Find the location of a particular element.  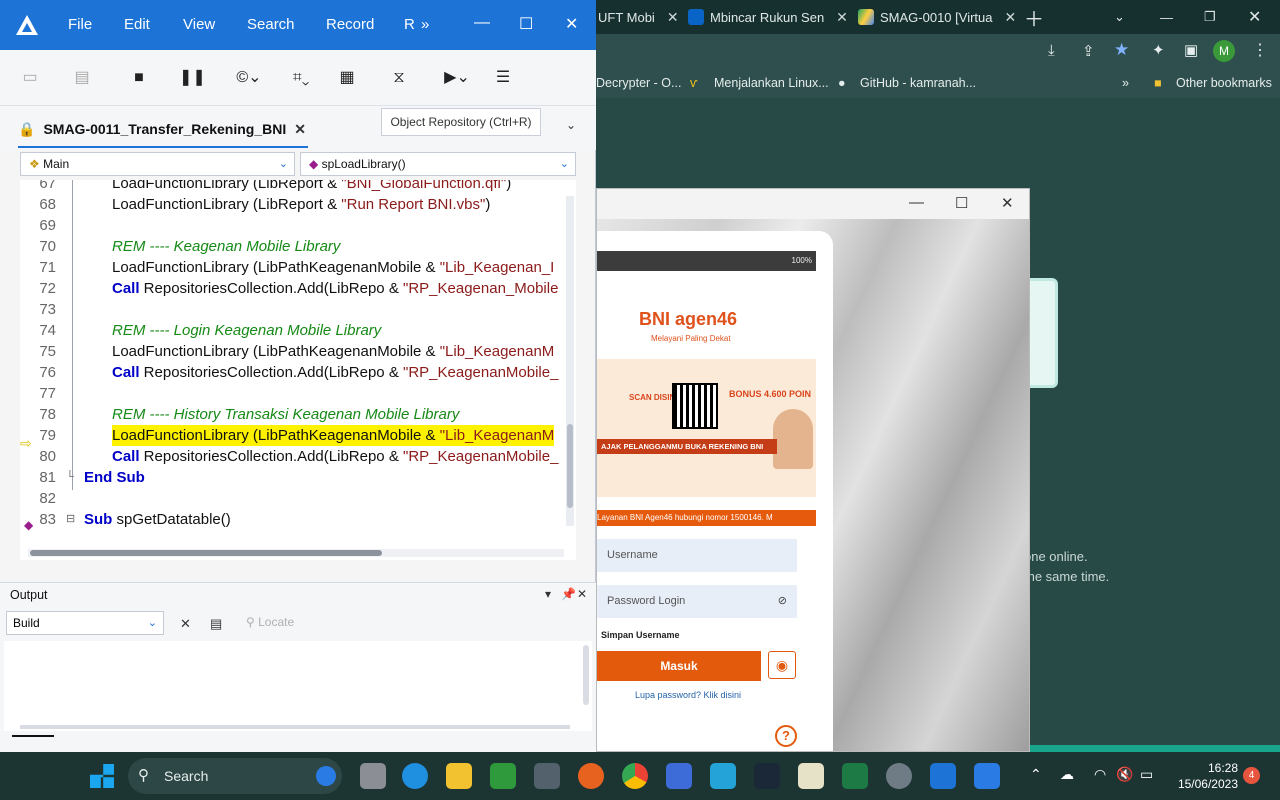

menu-run: R is located at coordinates (409, 24).